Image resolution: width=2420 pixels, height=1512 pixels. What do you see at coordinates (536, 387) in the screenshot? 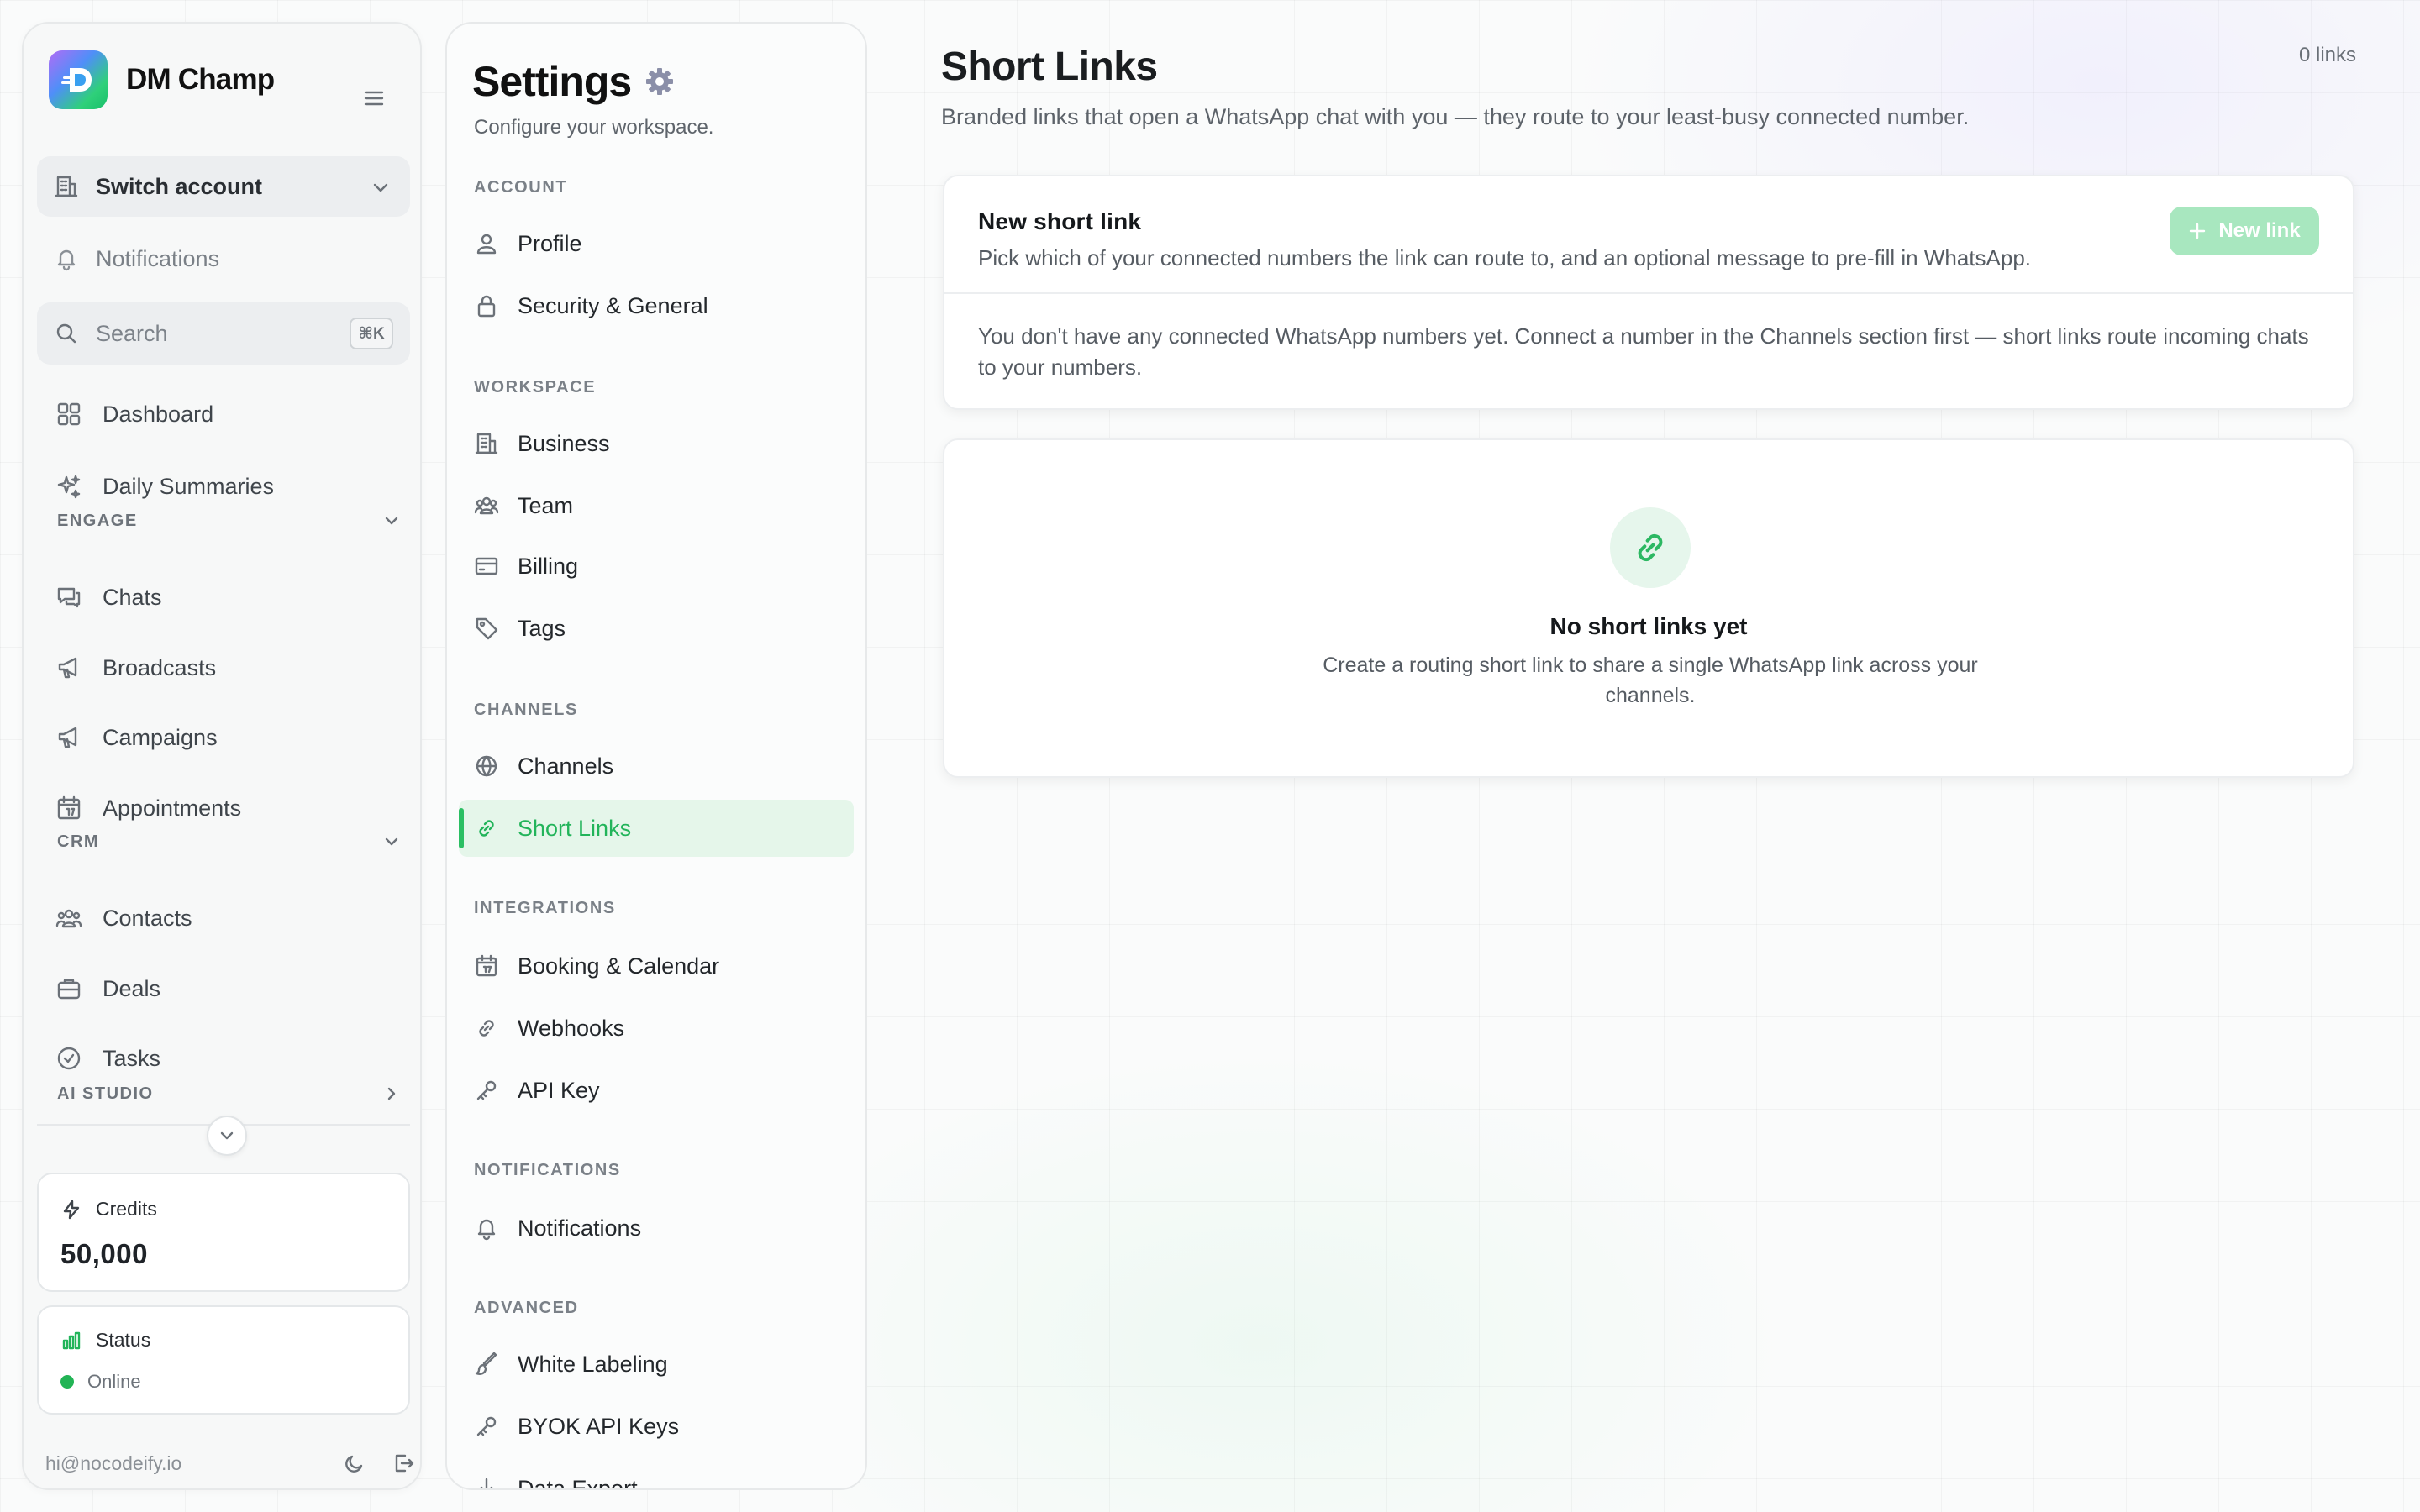
I see `settings-section-workspace: WORKSPACE` at bounding box center [536, 387].